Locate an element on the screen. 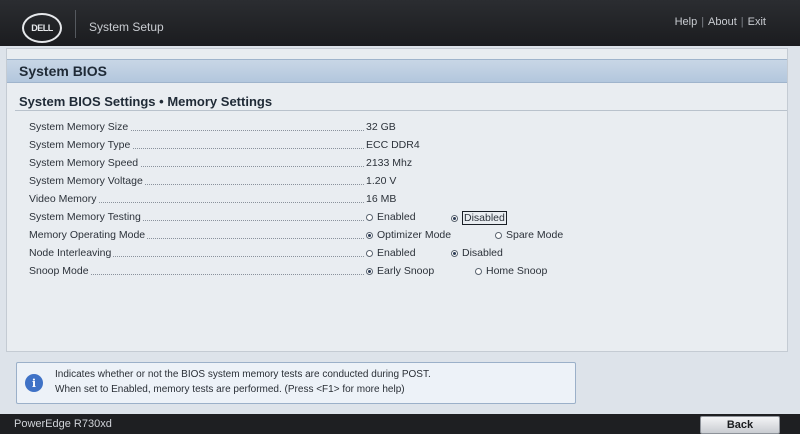 The image size is (800, 434). setting-label: System Memory Voltage is located at coordinates (87, 181).